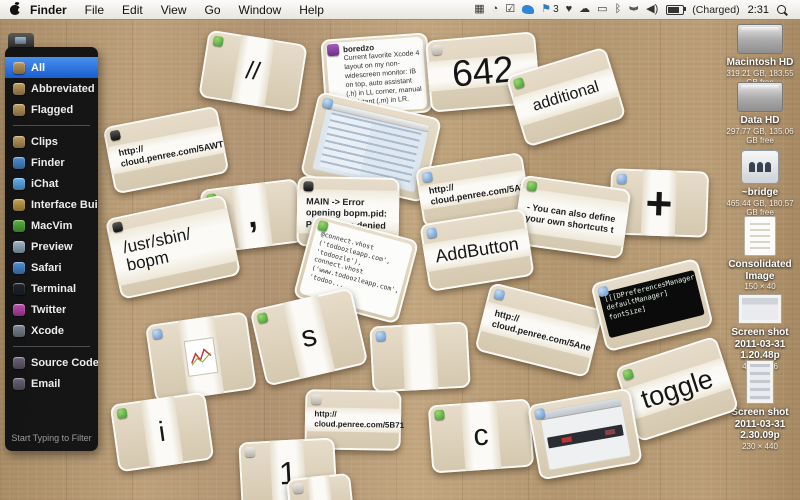 The image size is (800, 500). I want to click on clipping-card-letter-s: s, so click(309, 337).